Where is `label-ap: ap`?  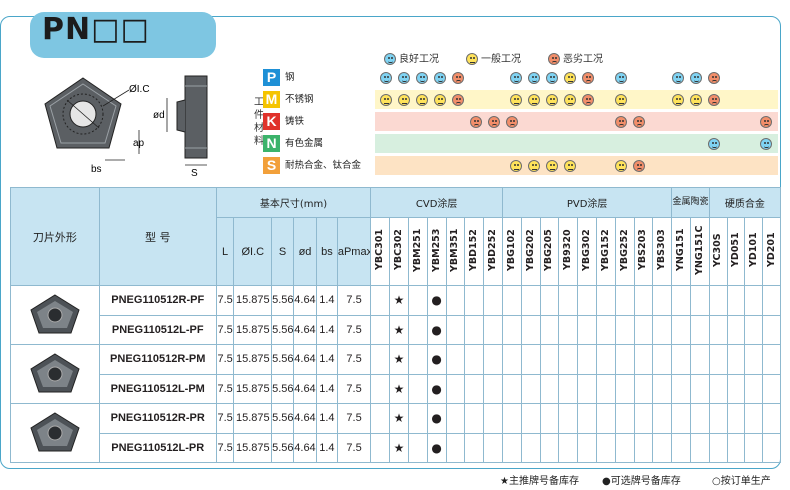 label-ap: ap is located at coordinates (139, 143).